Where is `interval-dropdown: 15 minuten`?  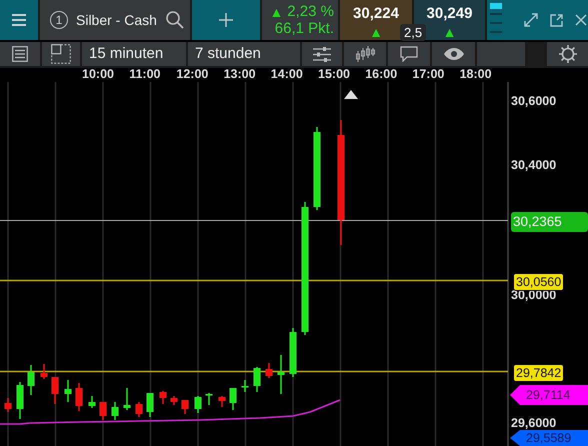 interval-dropdown: 15 minuten is located at coordinates (134, 54).